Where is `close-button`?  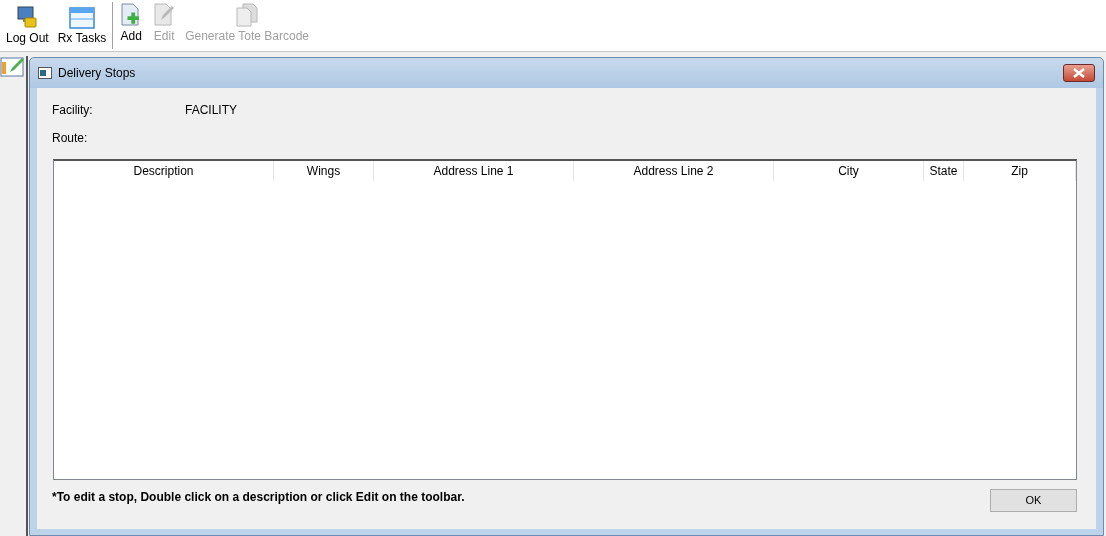
close-button is located at coordinates (1079, 73).